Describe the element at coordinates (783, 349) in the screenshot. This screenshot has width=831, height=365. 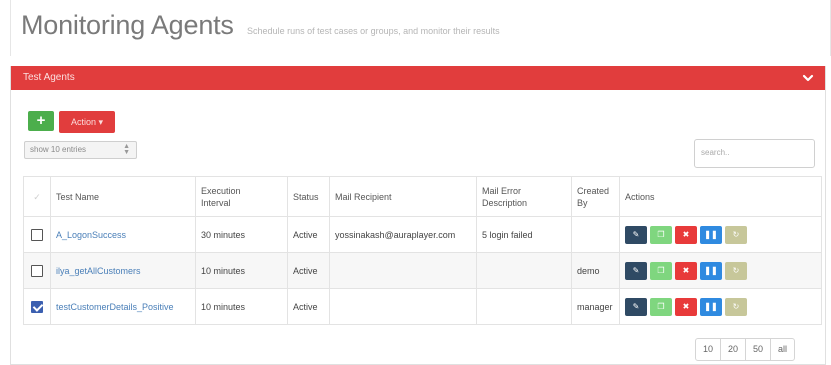
I see `page-size-all: all` at that location.